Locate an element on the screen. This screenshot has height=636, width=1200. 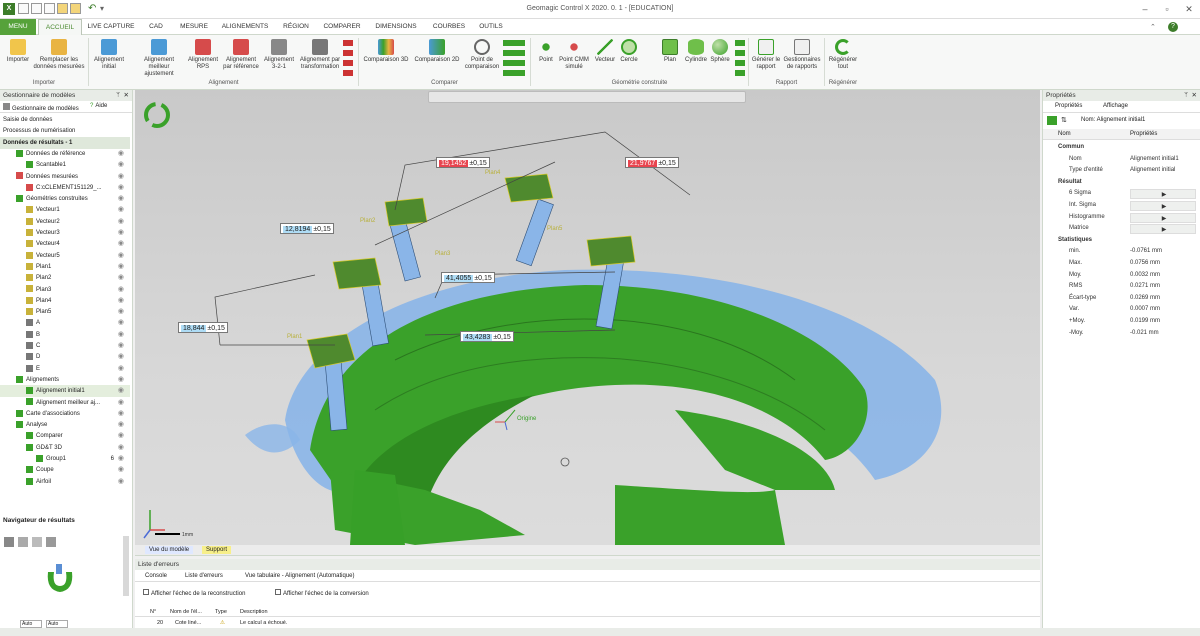
tree-item: Vecteur1 ◉ is located at coordinates (65, 210).